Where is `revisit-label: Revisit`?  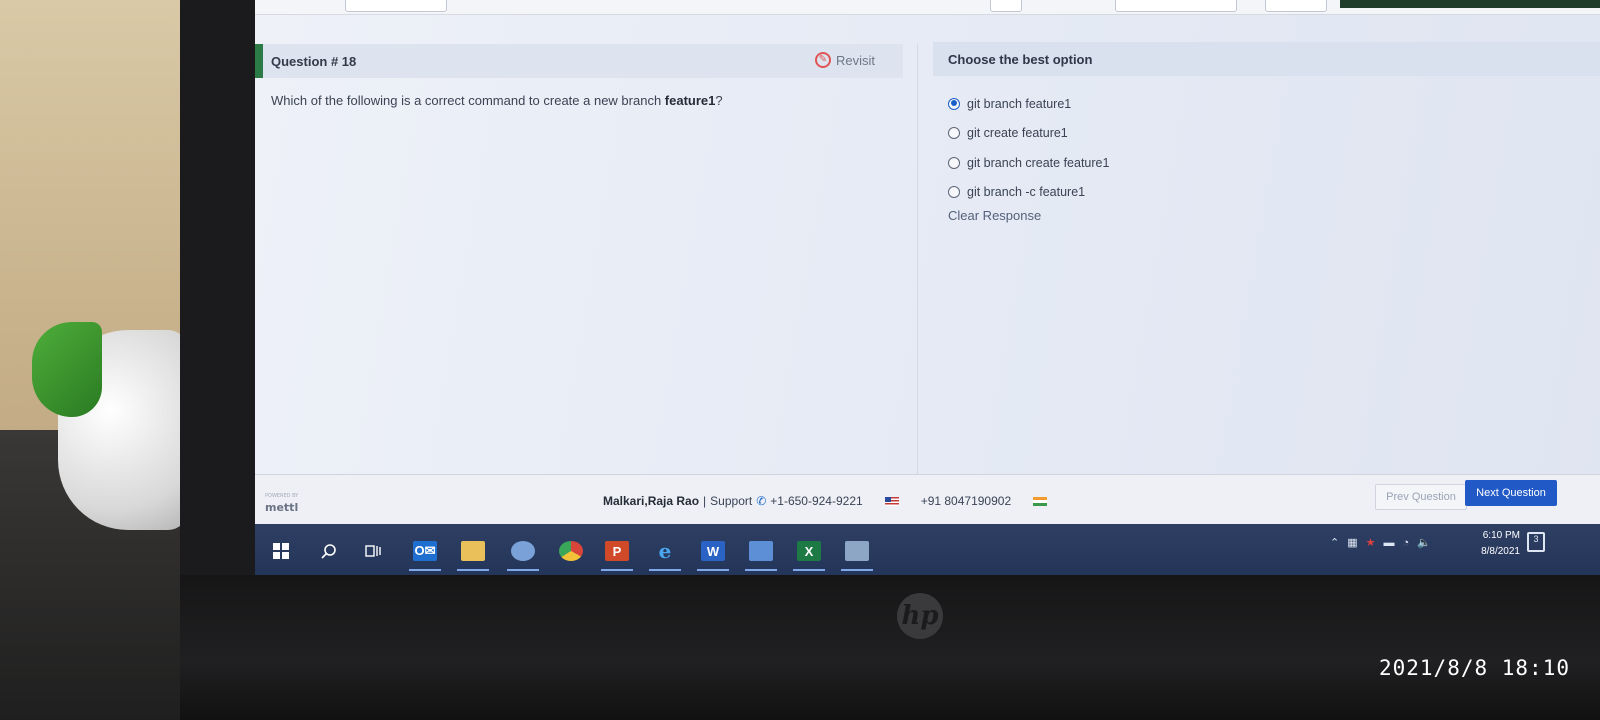 revisit-label: Revisit is located at coordinates (856, 60).